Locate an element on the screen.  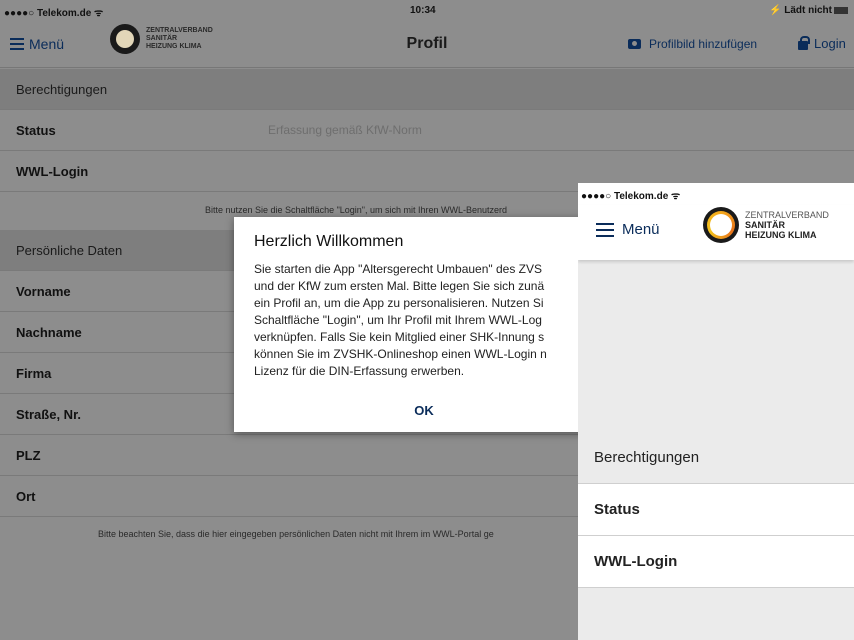
row-status: Status Erfassung gemäß KfW-Norm is located at coordinates (427, 130).